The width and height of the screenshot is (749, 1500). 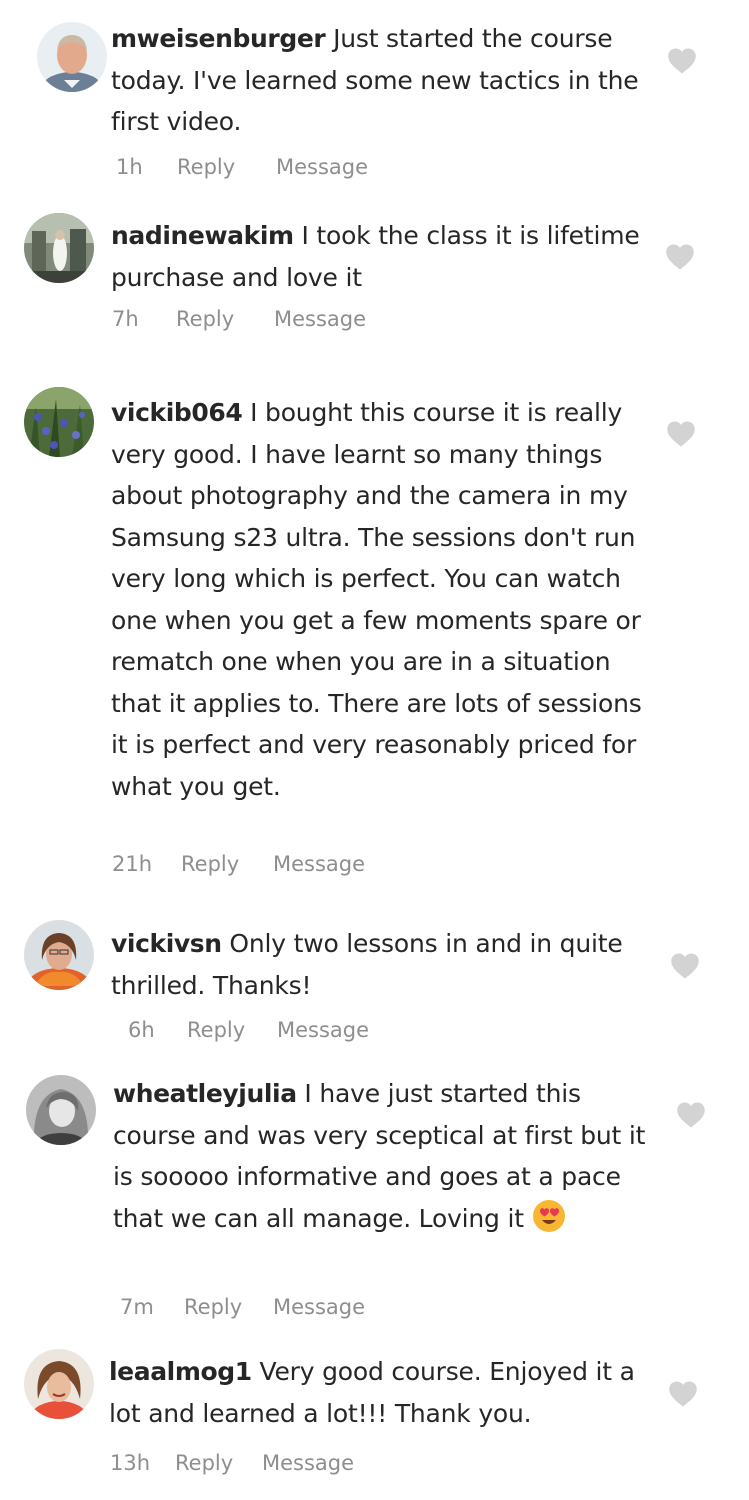 What do you see at coordinates (130, 1463) in the screenshot?
I see `timestamp: 13h` at bounding box center [130, 1463].